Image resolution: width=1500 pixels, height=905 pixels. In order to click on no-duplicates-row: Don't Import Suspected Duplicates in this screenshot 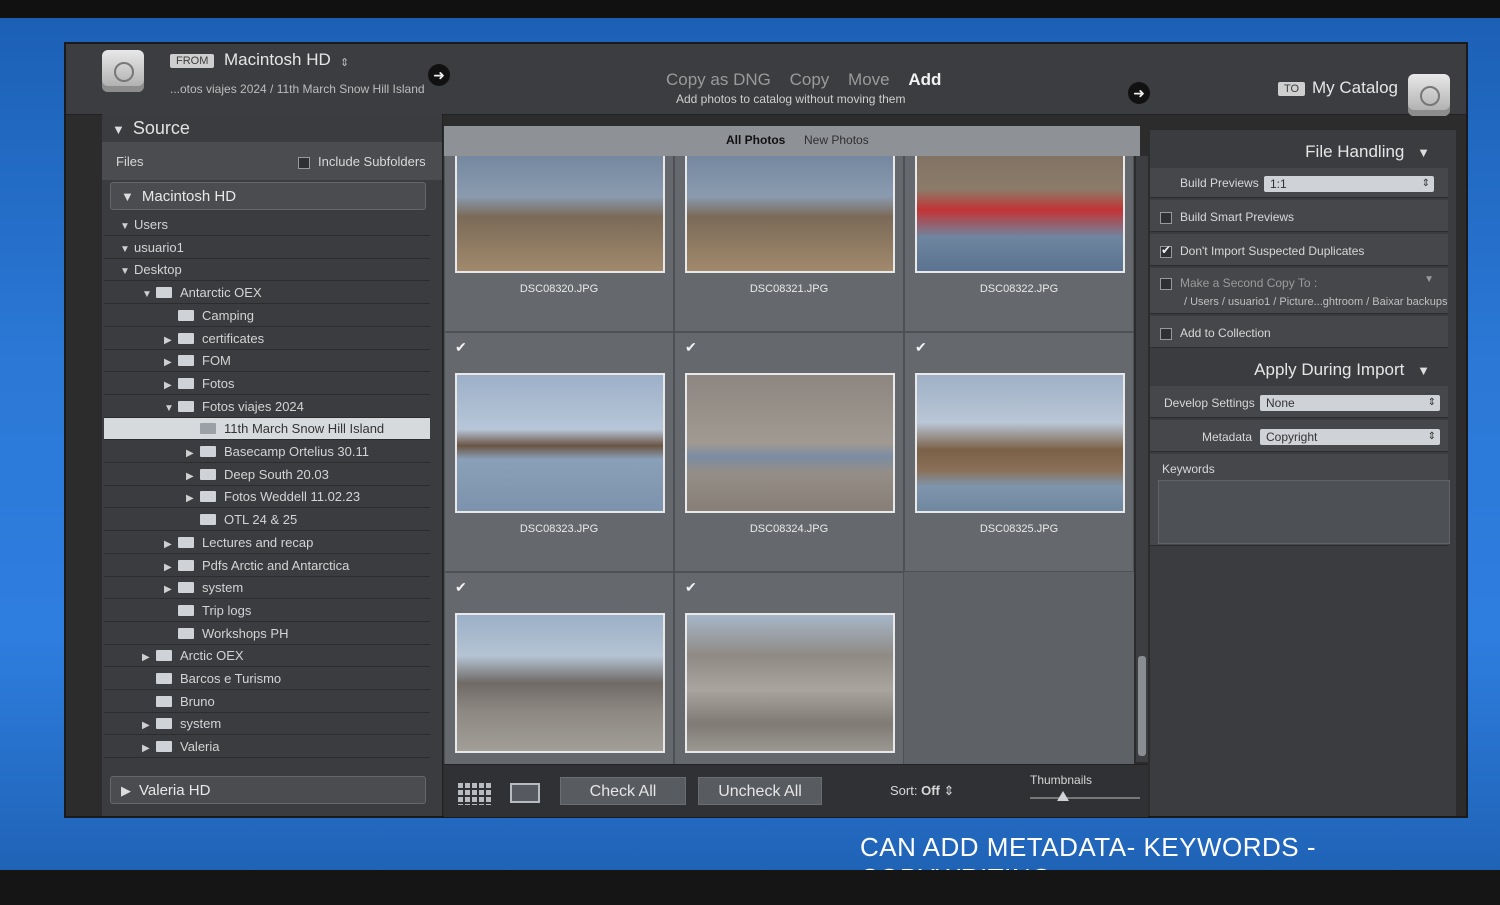, I will do `click(1299, 250)`.